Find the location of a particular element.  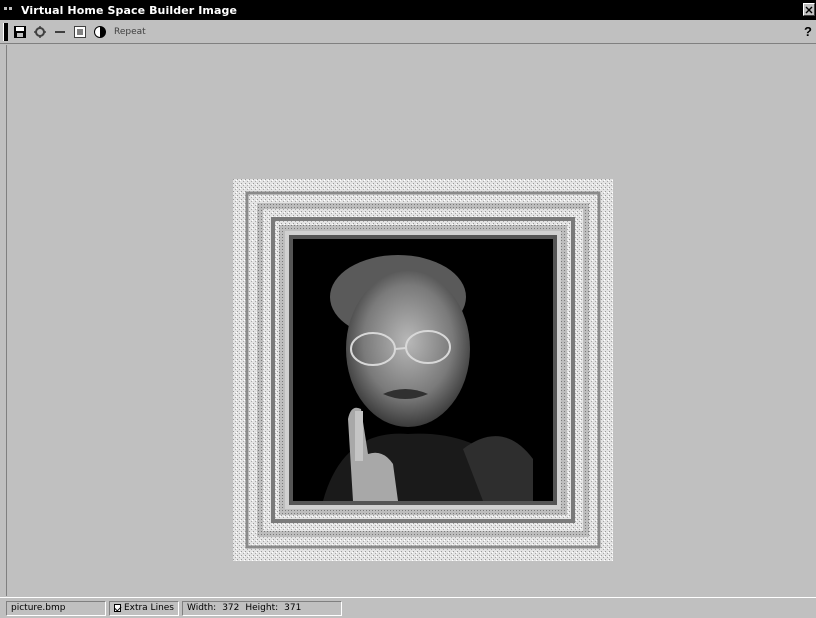

status-filename: picture.bmp is located at coordinates (56, 608).